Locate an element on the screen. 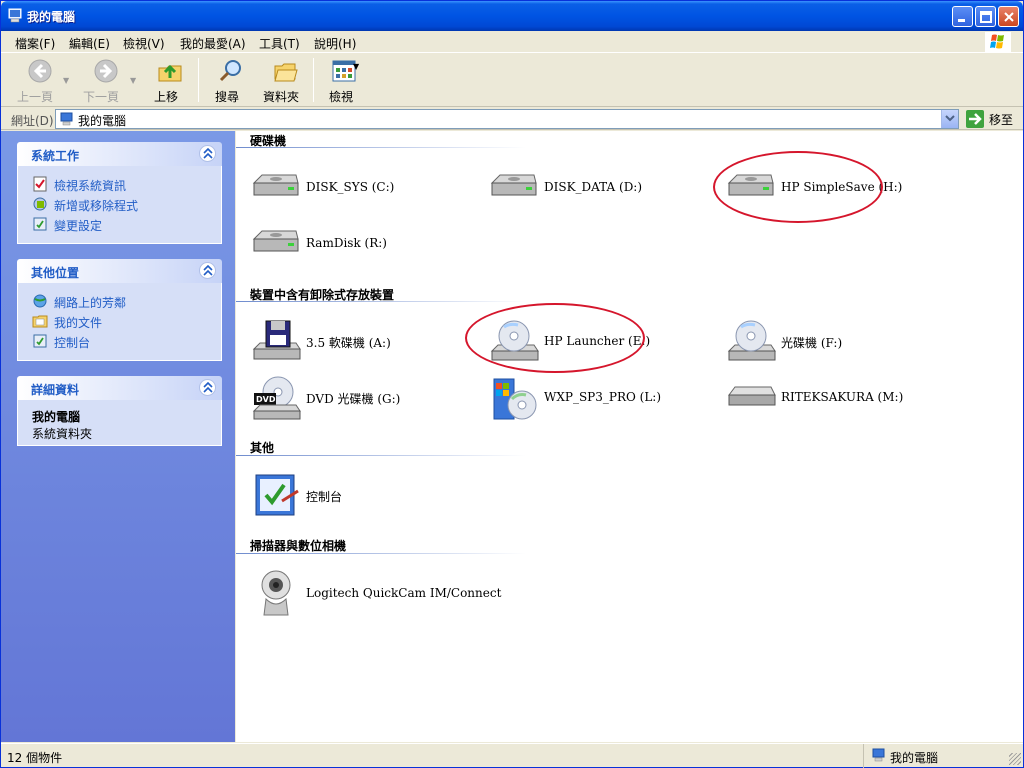  network-places-icon is located at coordinates (40, 301).